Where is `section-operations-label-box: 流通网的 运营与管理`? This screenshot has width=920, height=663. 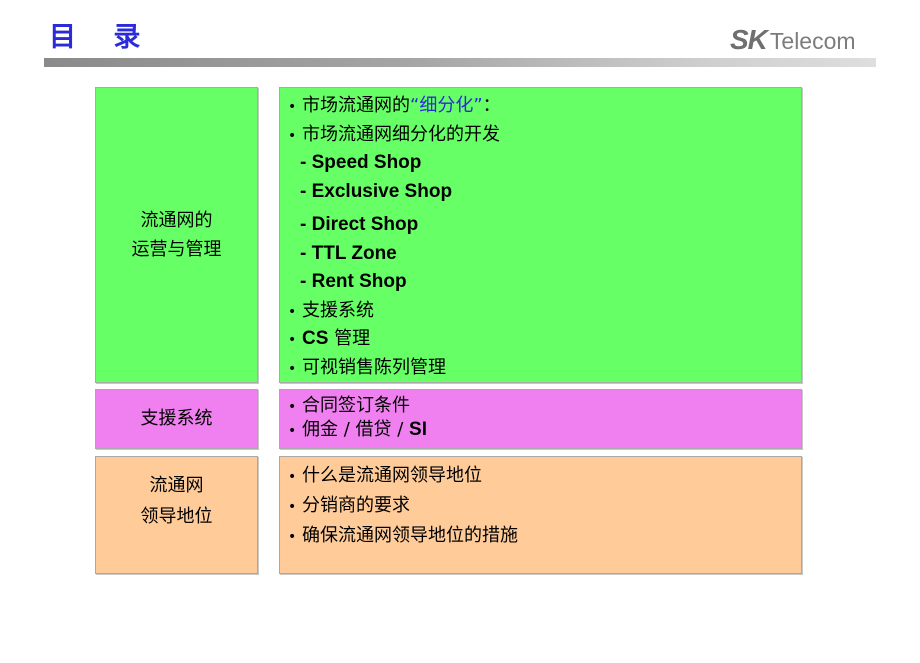 section-operations-label-box: 流通网的 运营与管理 is located at coordinates (176, 235).